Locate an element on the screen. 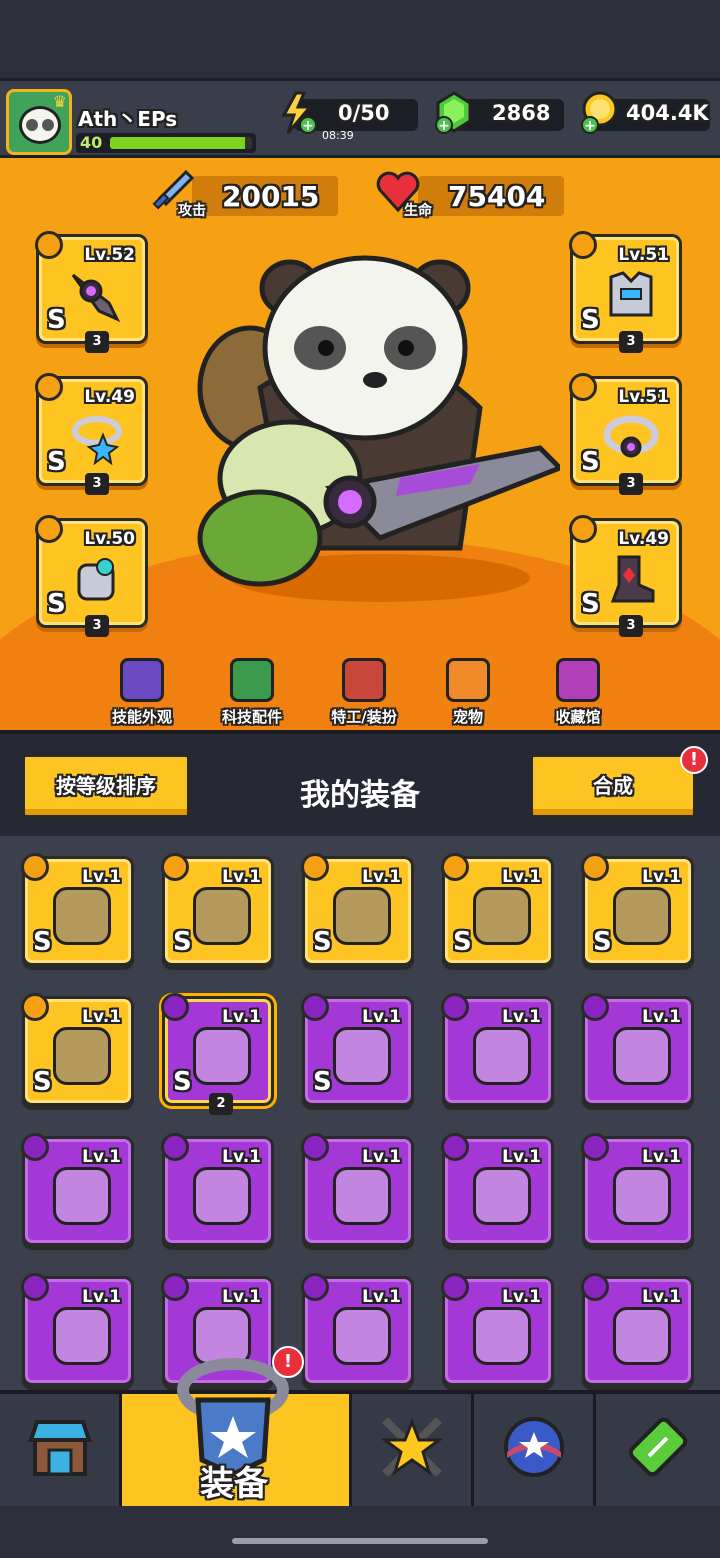  category-label: 技能外观 is located at coordinates (141, 717).